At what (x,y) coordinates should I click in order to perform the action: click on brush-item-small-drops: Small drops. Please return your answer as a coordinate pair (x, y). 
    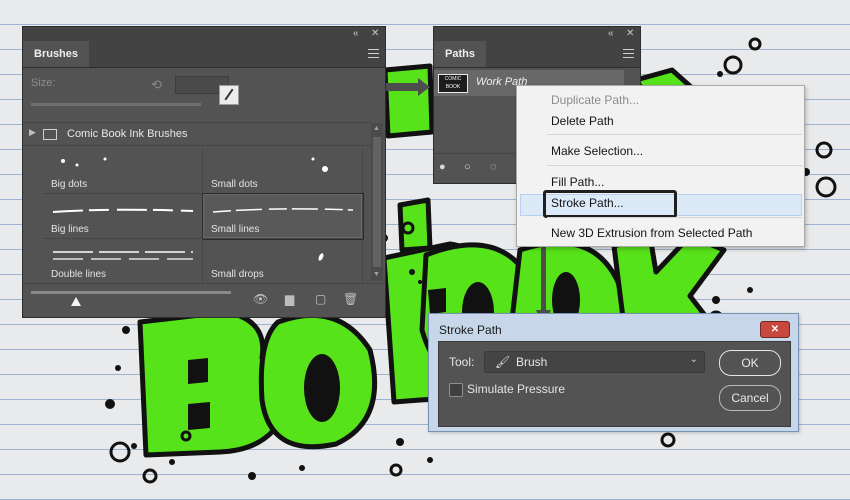
    Looking at the image, I should click on (283, 261).